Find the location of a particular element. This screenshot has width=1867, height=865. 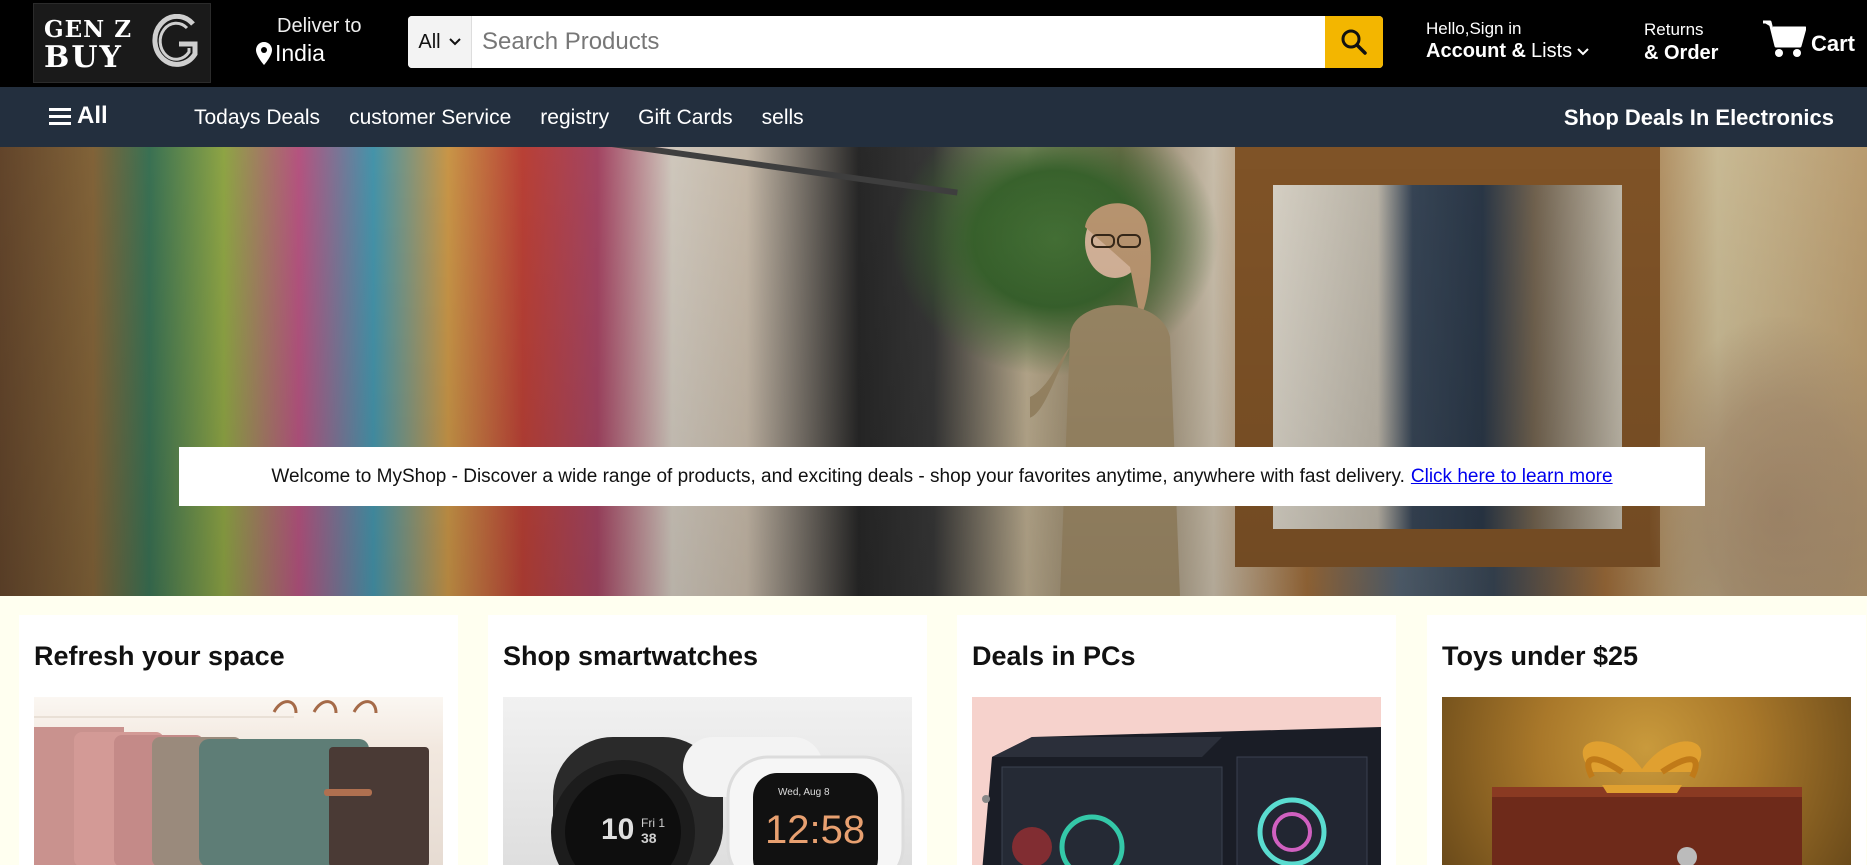

account-label: Account & is located at coordinates (1476, 51).